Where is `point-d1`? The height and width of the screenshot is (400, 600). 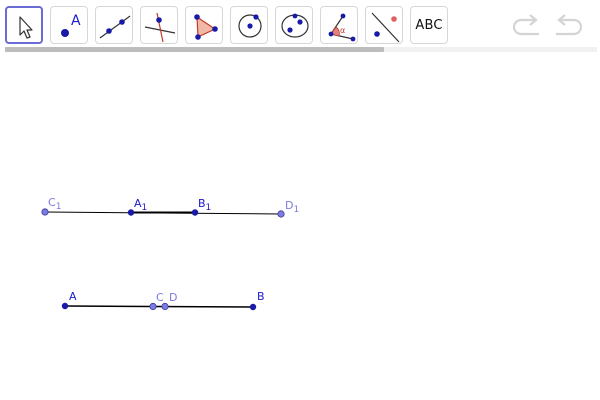 point-d1 is located at coordinates (281, 214).